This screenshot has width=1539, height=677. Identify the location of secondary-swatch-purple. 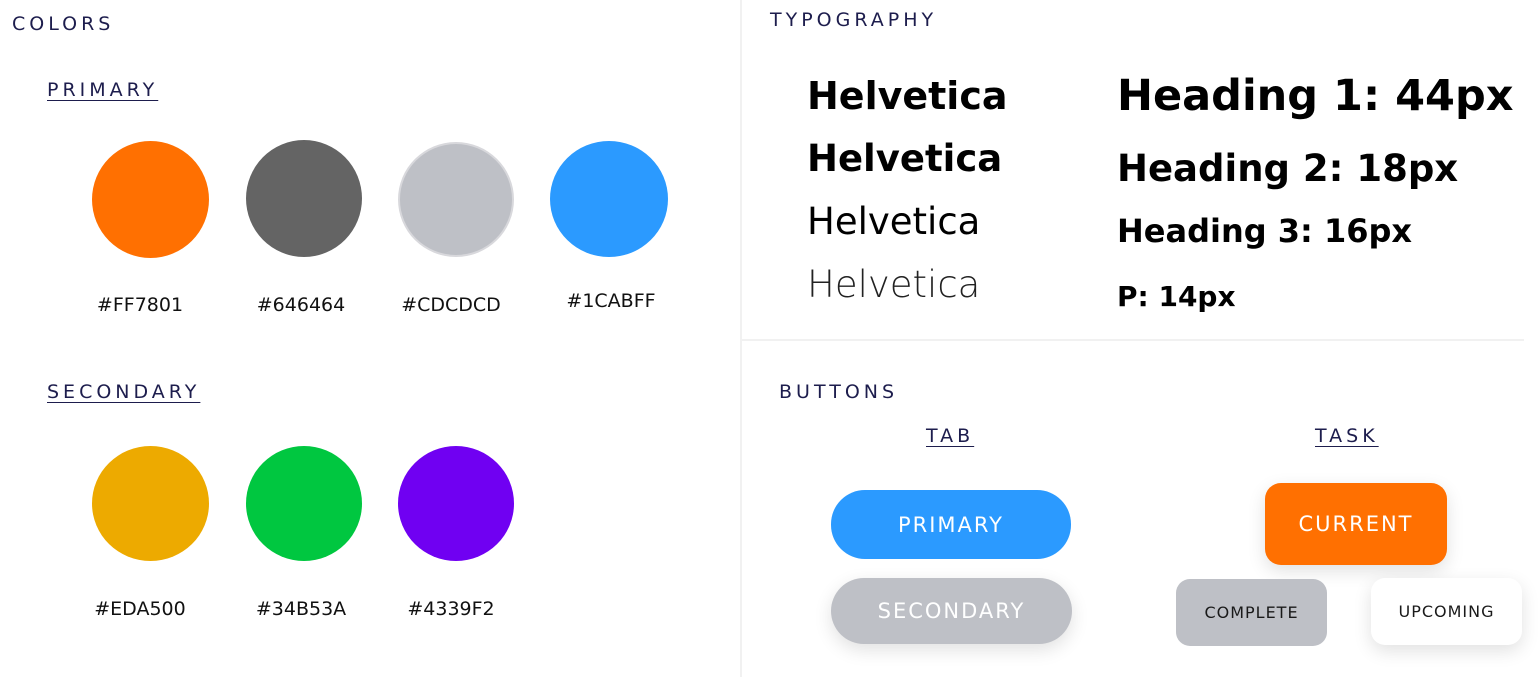
(456, 503).